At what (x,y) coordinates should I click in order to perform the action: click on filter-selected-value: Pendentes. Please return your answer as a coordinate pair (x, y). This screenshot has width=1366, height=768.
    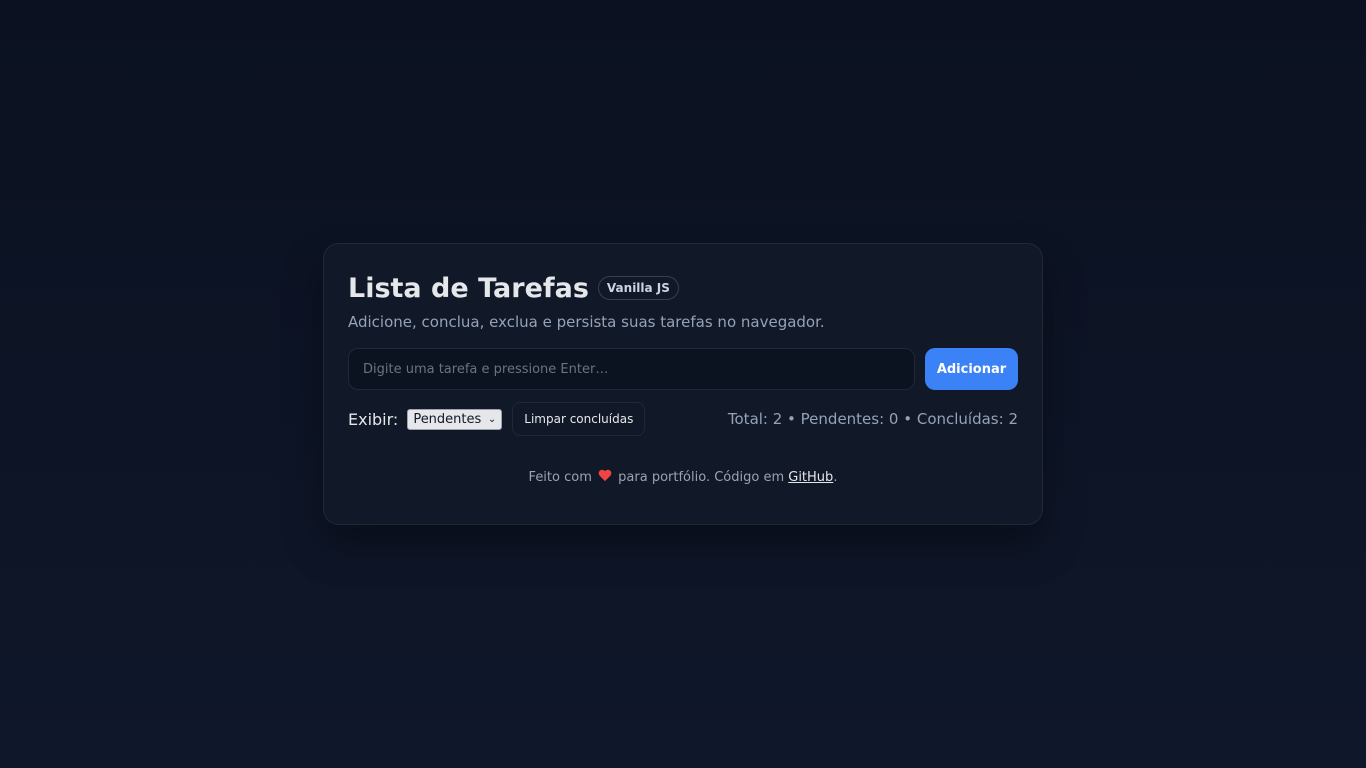
    Looking at the image, I should click on (447, 419).